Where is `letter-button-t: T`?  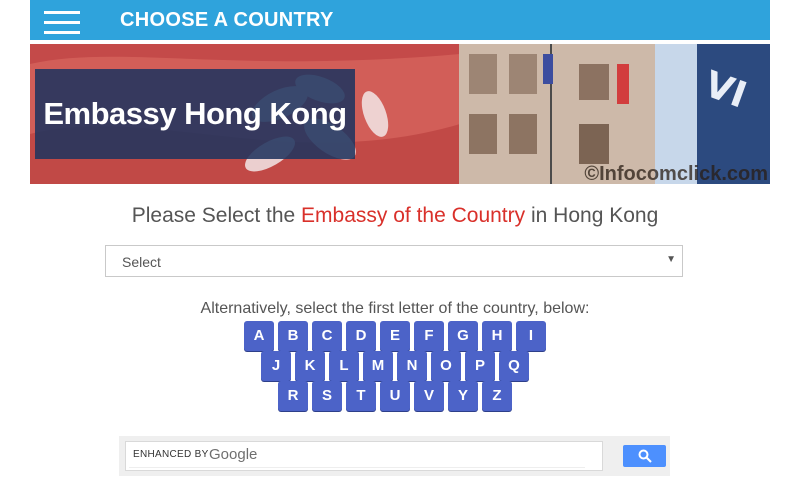 letter-button-t: T is located at coordinates (361, 396).